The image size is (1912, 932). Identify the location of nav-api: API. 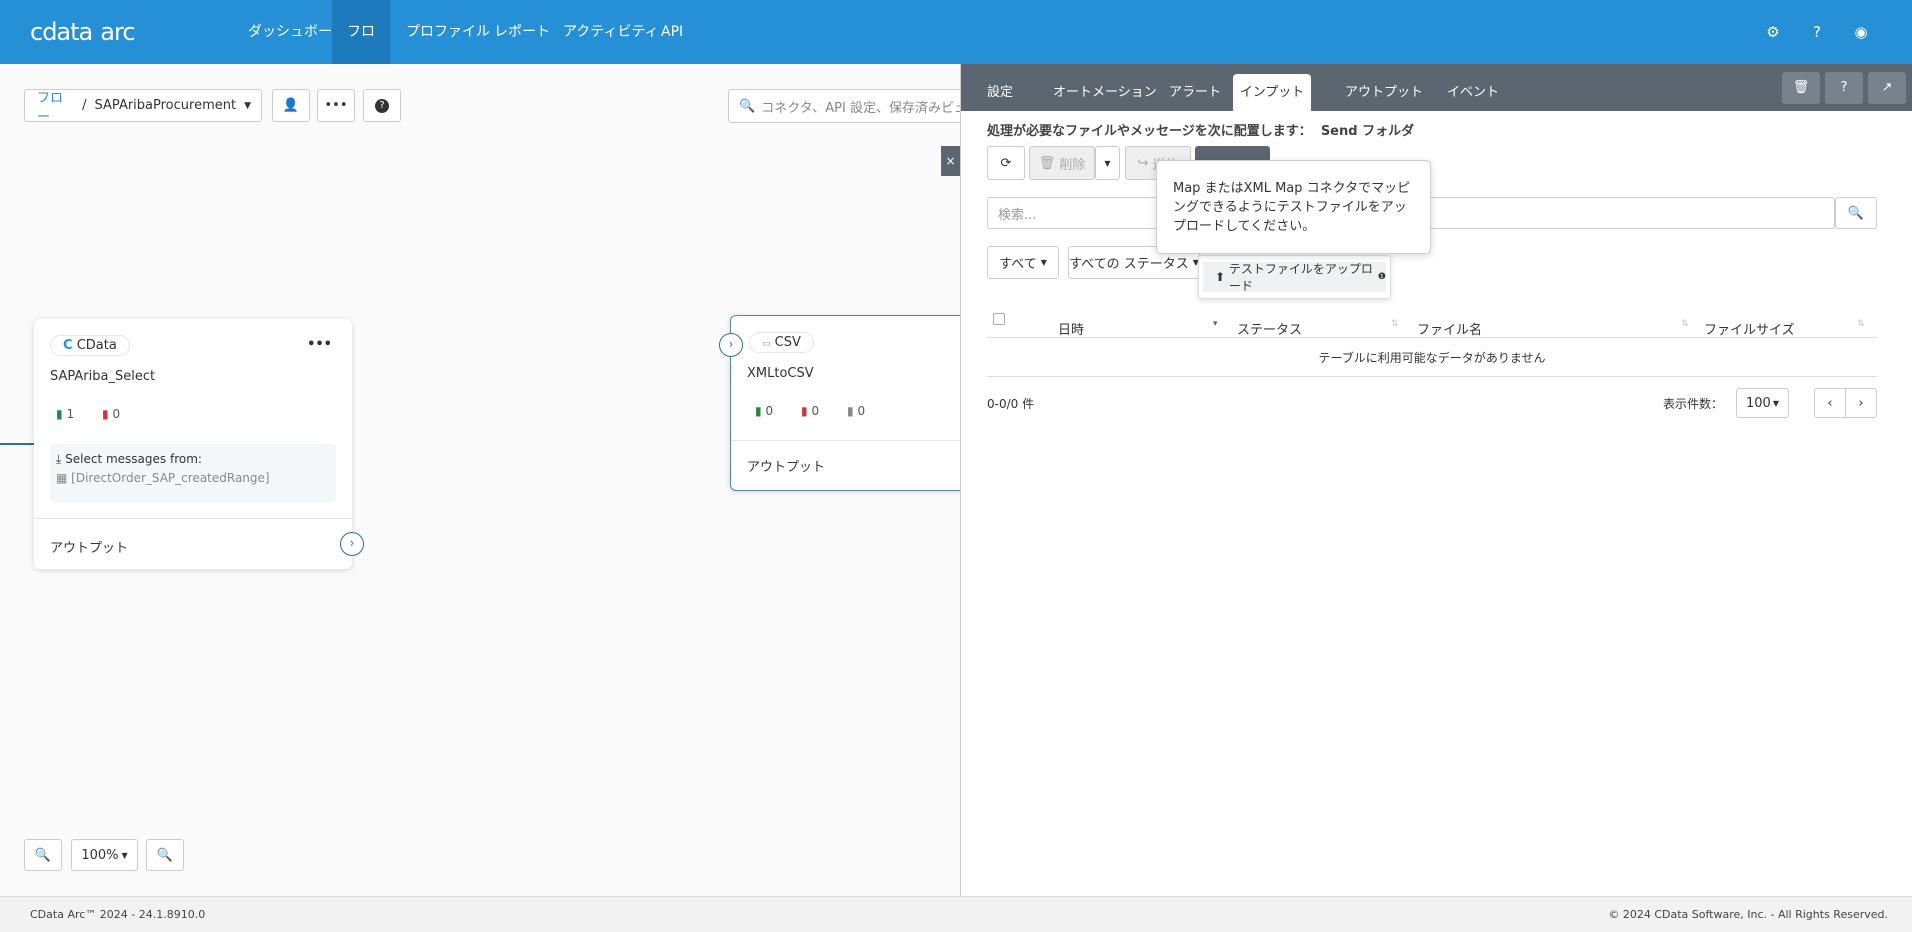
(672, 32).